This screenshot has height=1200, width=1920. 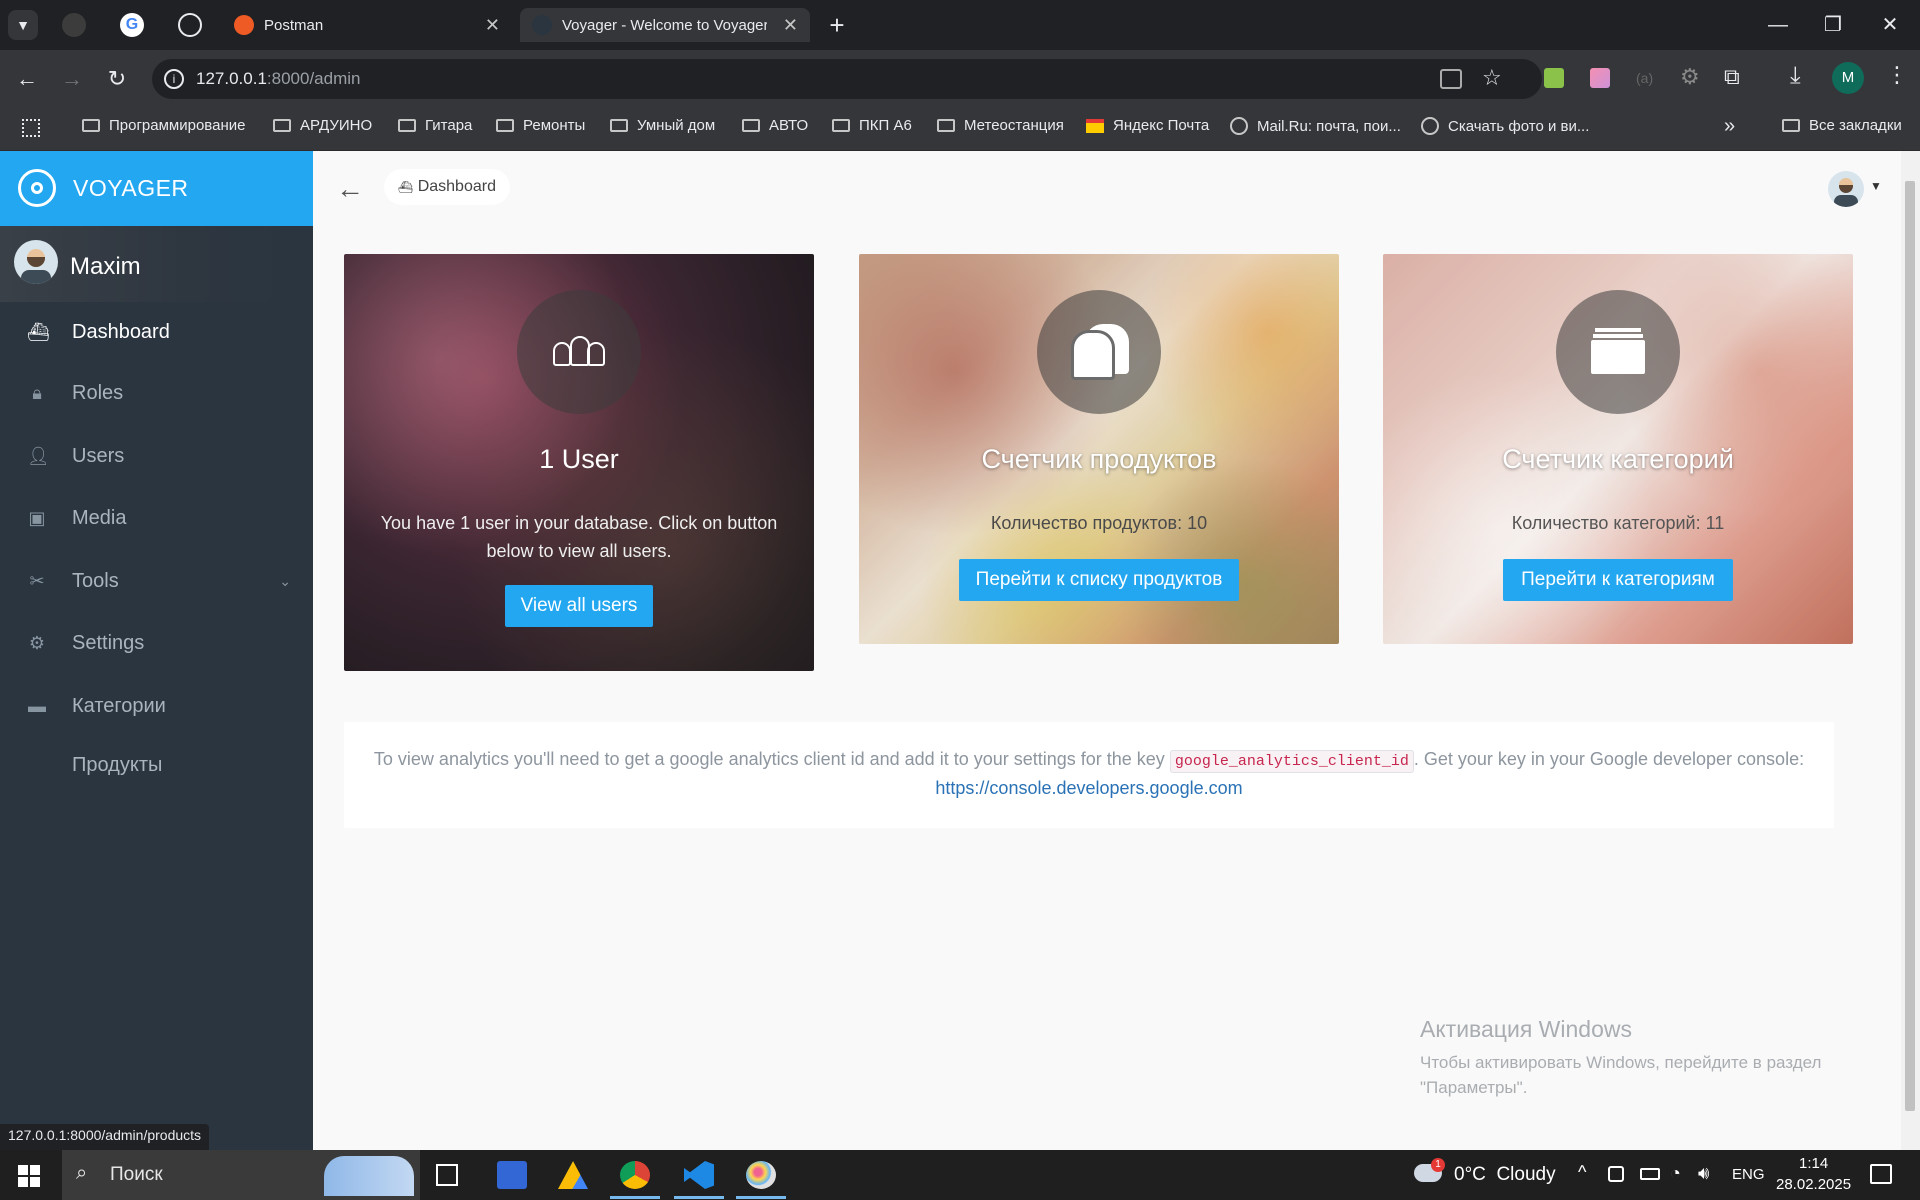 I want to click on windows-start-icon, so click(x=29, y=1176).